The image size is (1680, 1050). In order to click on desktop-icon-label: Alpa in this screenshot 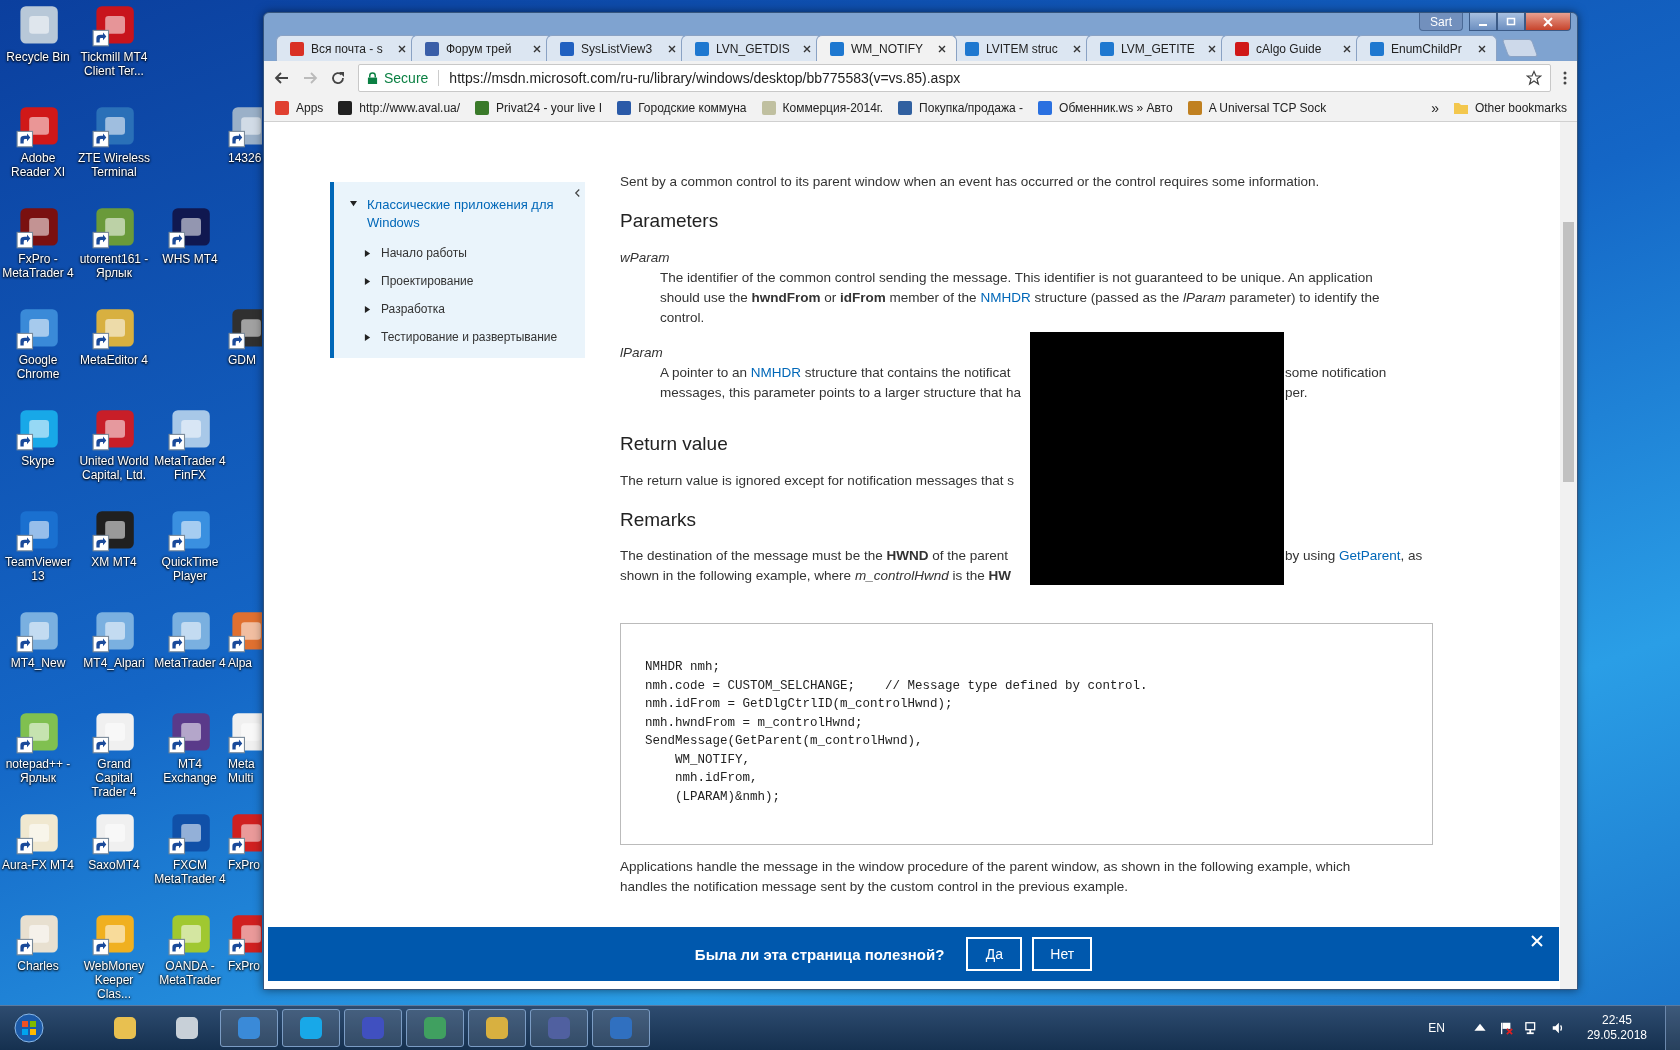, I will do `click(246, 663)`.